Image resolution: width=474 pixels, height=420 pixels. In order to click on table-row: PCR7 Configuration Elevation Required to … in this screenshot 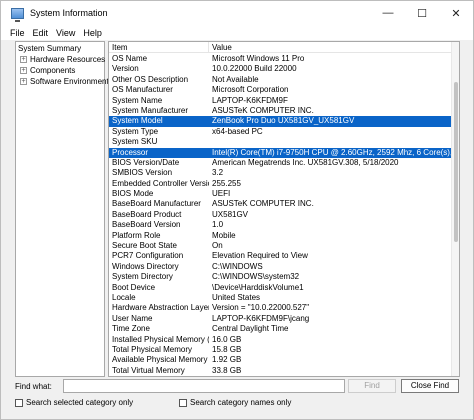, I will do `click(284, 256)`.